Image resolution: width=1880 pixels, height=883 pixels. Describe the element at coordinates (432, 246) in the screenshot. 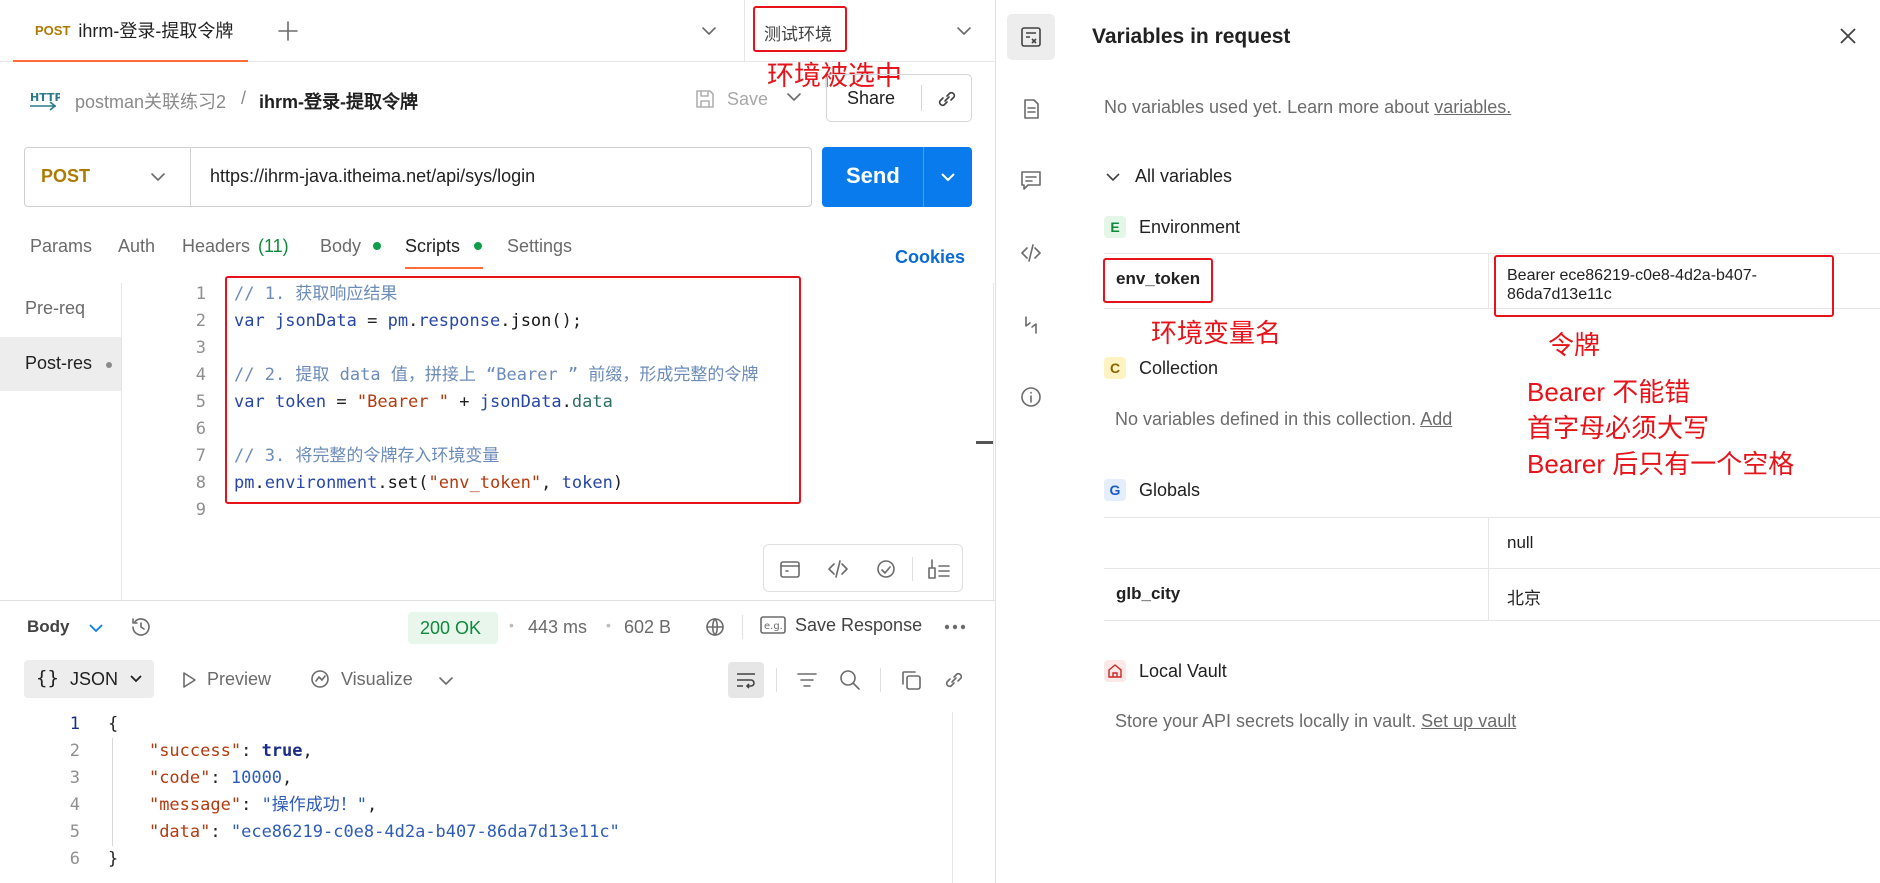

I see `tab-scripts: Scripts` at that location.